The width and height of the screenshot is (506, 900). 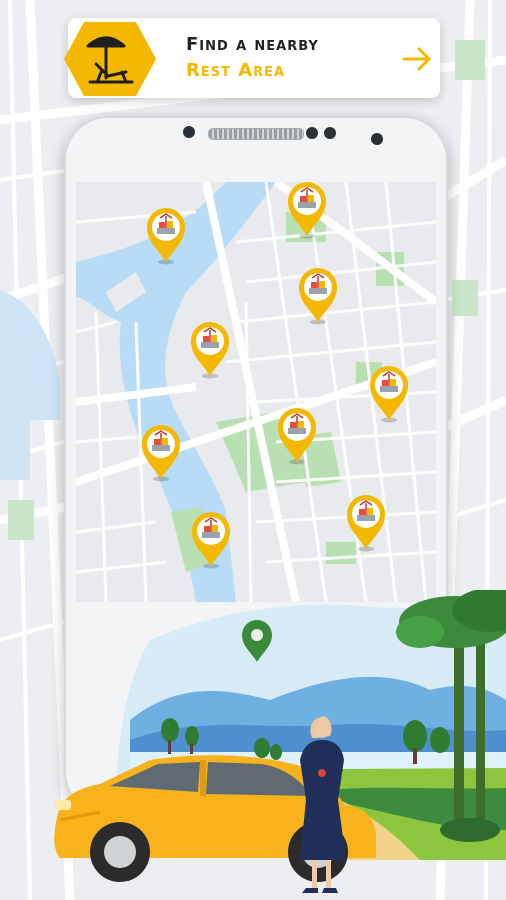 What do you see at coordinates (257, 642) in the screenshot?
I see `location-pin-icon` at bounding box center [257, 642].